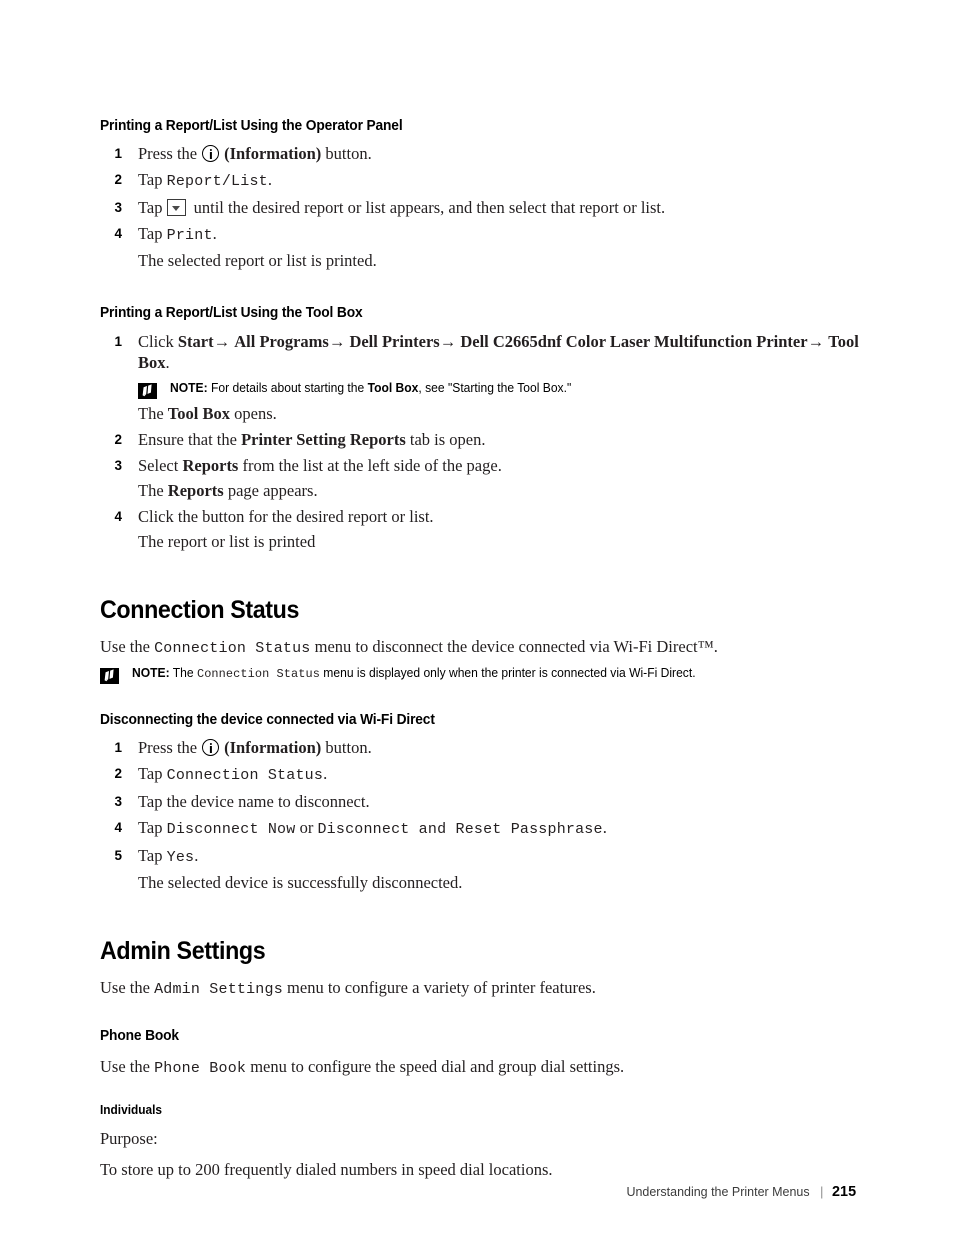  What do you see at coordinates (158, 341) in the screenshot?
I see `step-text-prefix: Click` at bounding box center [158, 341].